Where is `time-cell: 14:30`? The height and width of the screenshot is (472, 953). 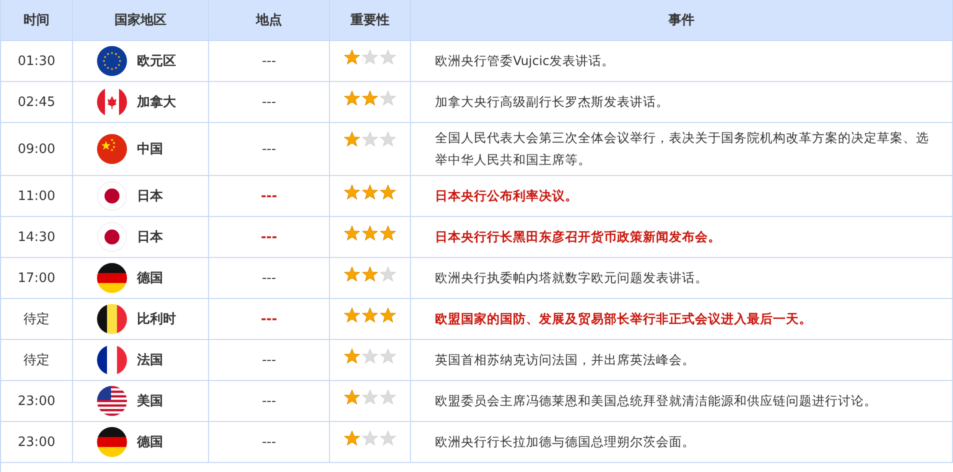
time-cell: 14:30 is located at coordinates (37, 237).